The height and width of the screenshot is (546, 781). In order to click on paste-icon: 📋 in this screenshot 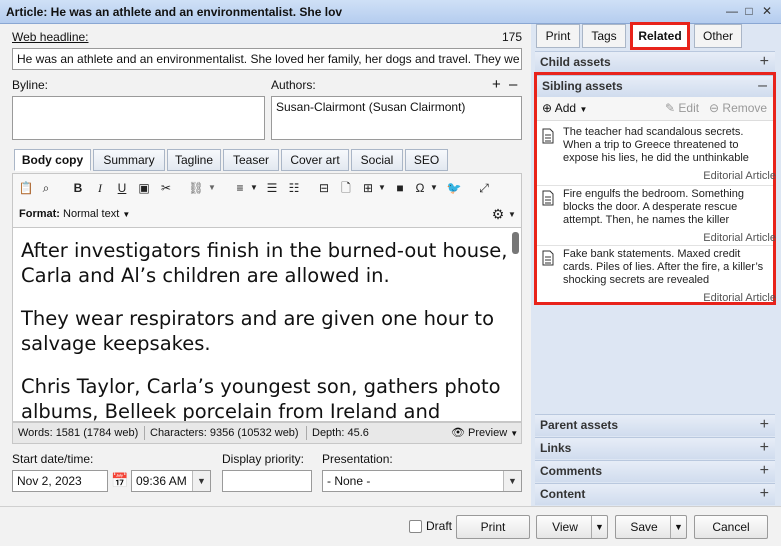, I will do `click(26, 188)`.